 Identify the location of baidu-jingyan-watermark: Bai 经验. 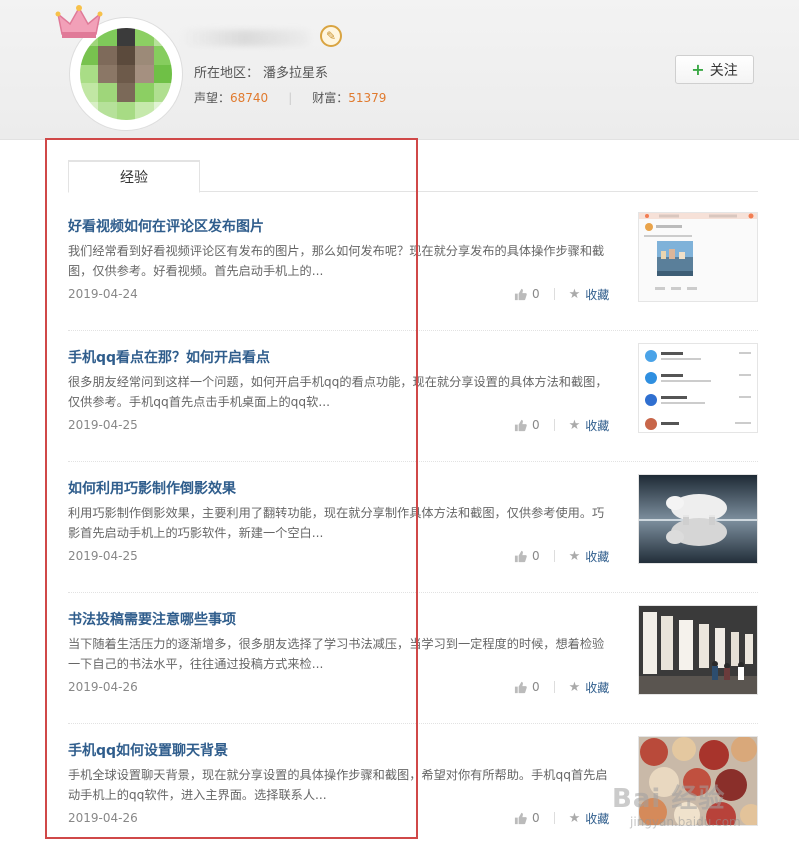
(669, 799).